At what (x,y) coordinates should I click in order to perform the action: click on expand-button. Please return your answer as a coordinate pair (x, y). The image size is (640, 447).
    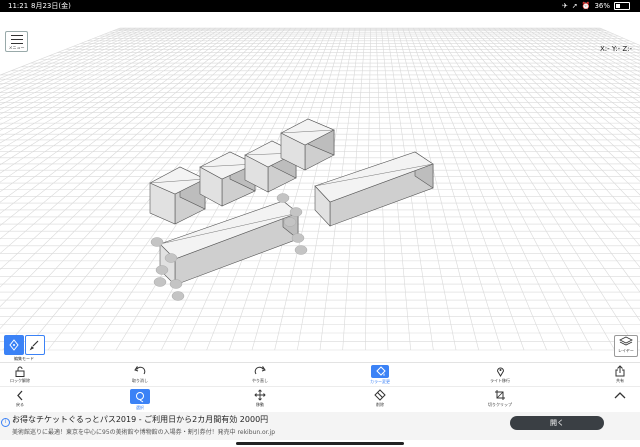
    Looking at the image, I should click on (620, 400).